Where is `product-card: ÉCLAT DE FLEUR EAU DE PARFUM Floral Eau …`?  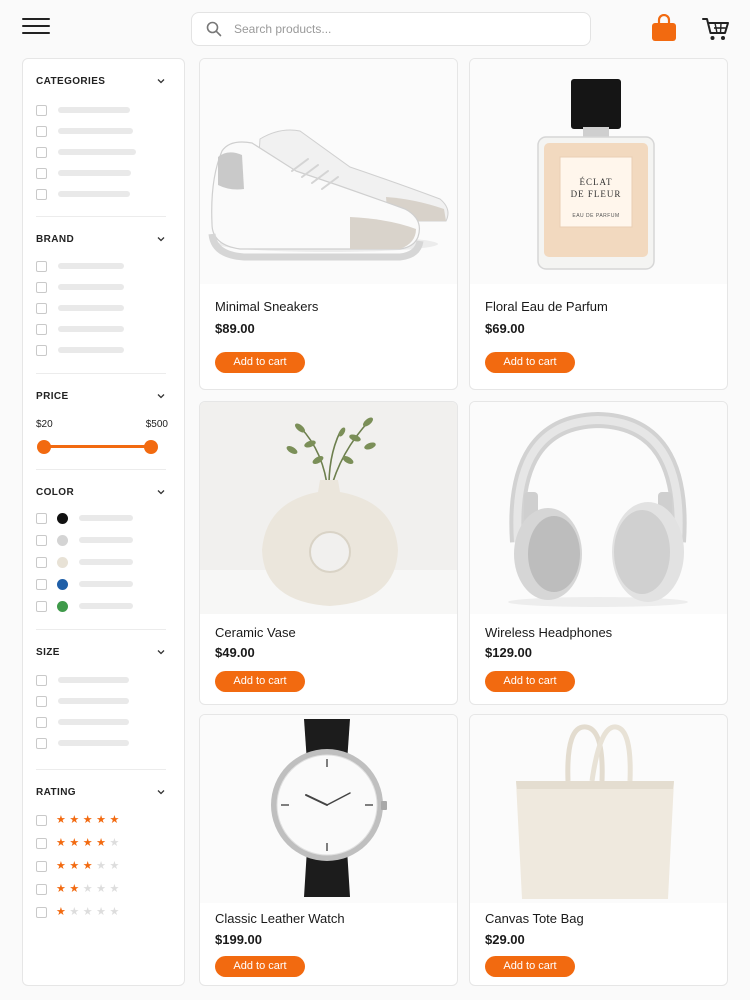 product-card: ÉCLAT DE FLEUR EAU DE PARFUM Floral Eau … is located at coordinates (598, 224).